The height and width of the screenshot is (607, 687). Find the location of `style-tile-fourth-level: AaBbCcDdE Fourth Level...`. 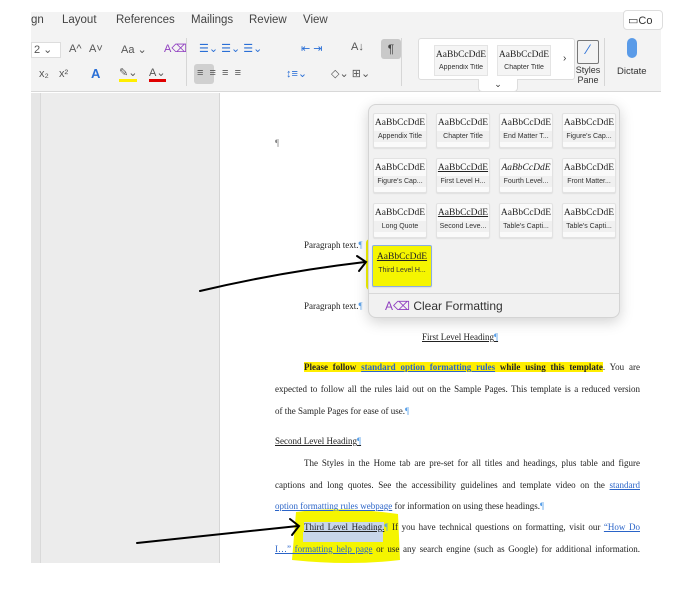

style-tile-fourth-level: AaBbCcDdE Fourth Level... is located at coordinates (526, 175).